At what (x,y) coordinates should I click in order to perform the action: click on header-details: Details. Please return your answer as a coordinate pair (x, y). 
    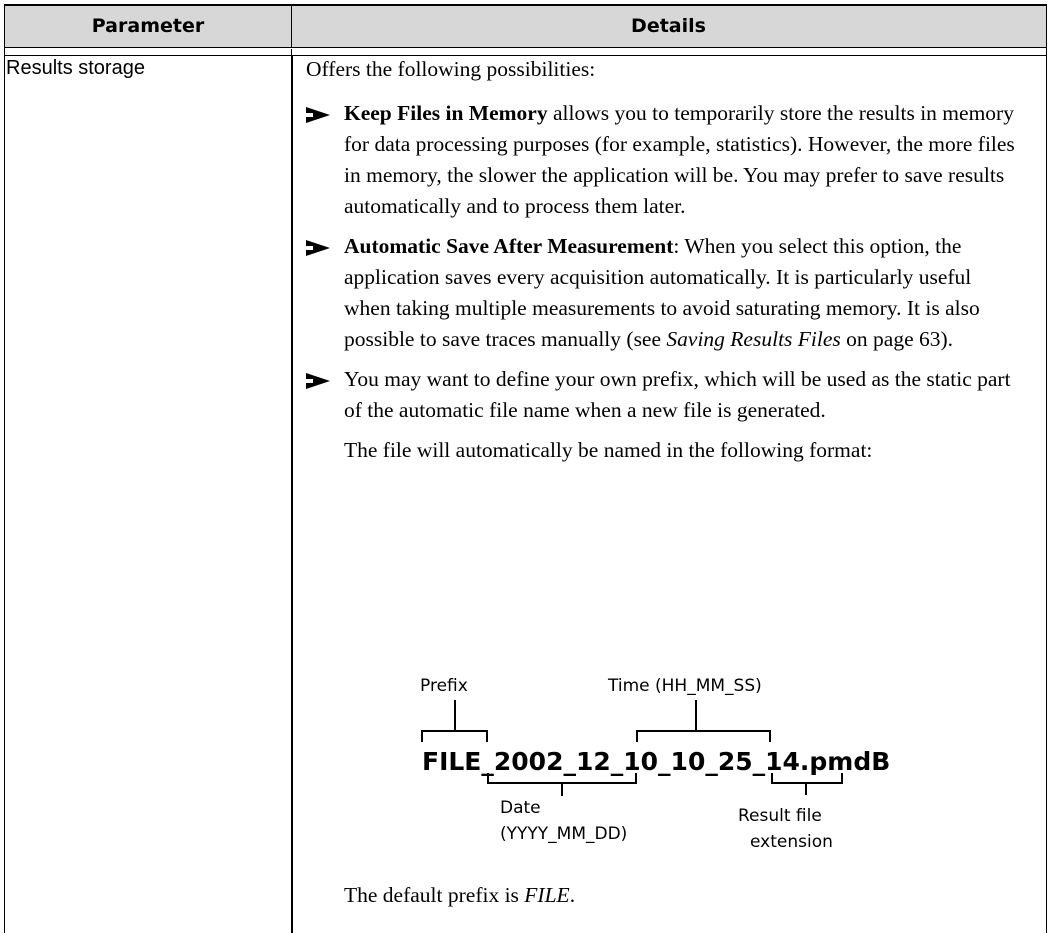
    Looking at the image, I should click on (668, 26).